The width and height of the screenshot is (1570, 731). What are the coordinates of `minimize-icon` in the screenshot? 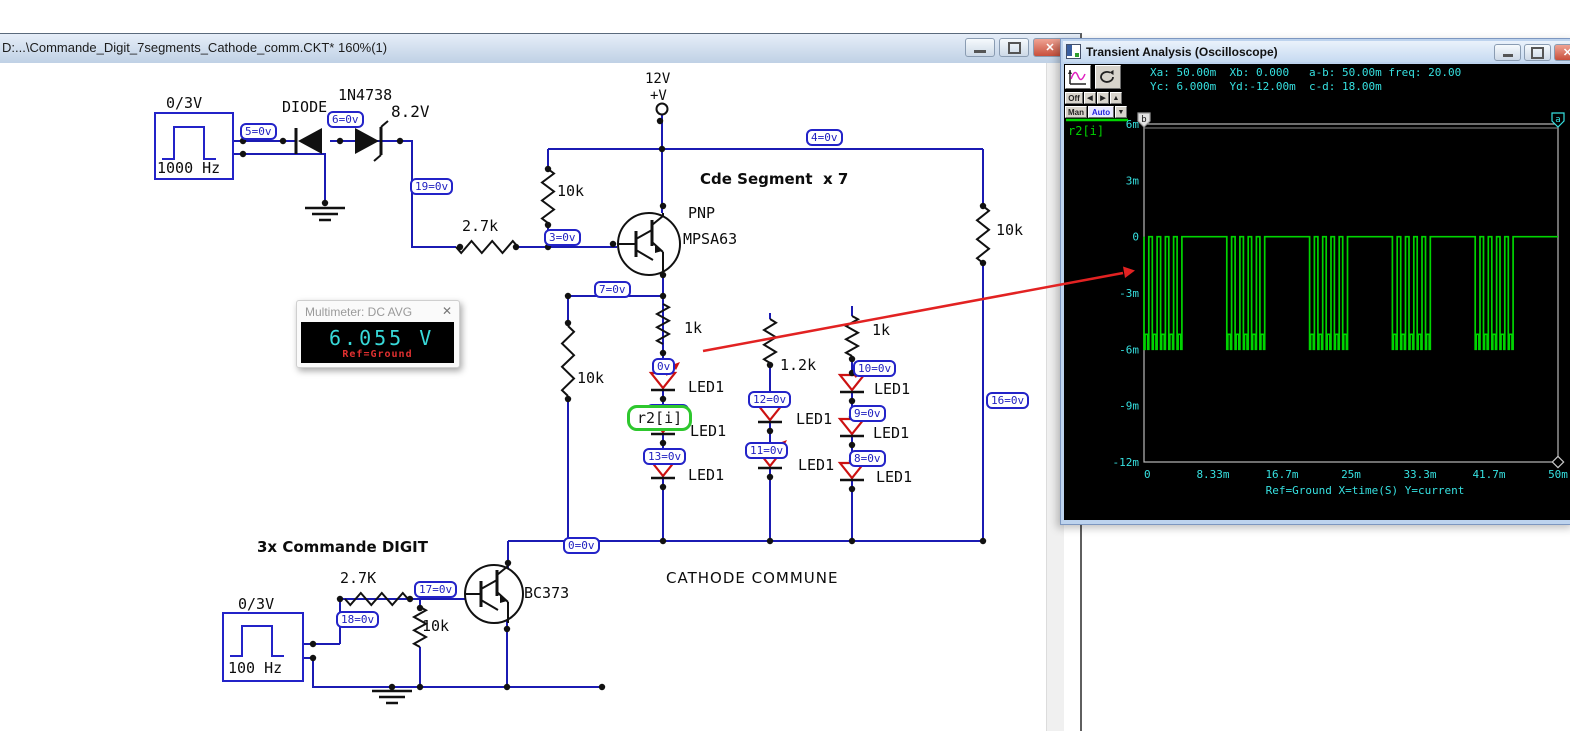 It's located at (980, 51).